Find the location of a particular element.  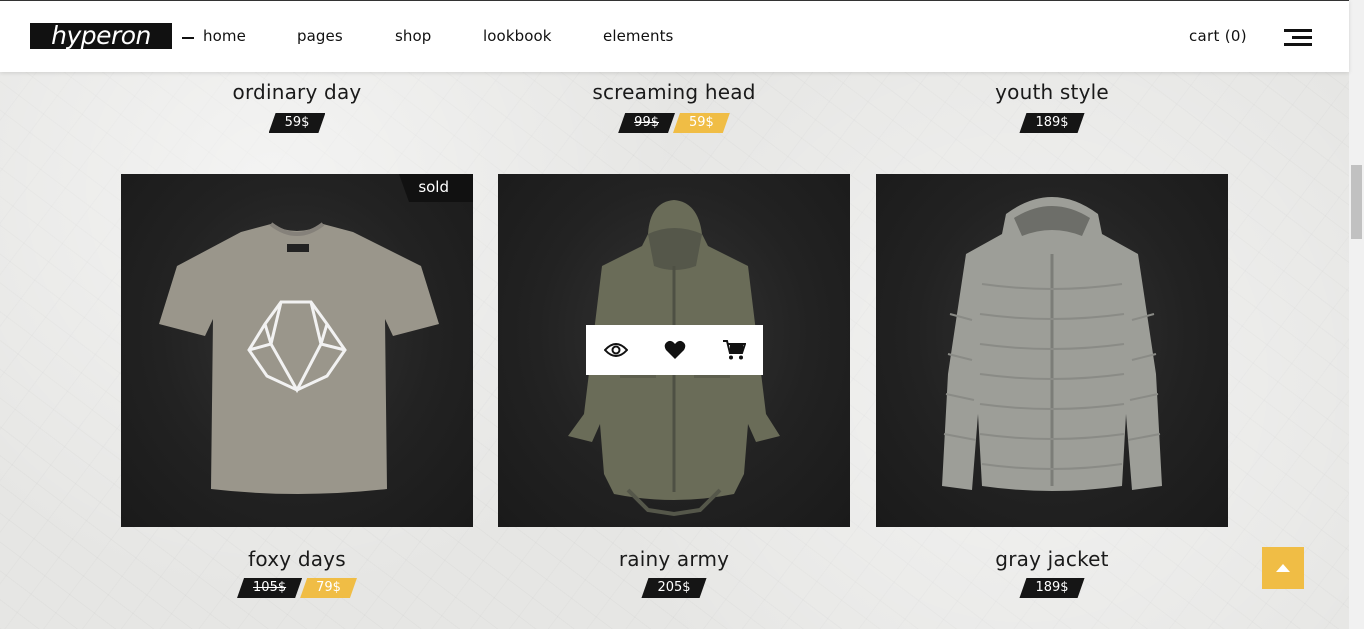

site-logo: hyperon is located at coordinates (101, 36).